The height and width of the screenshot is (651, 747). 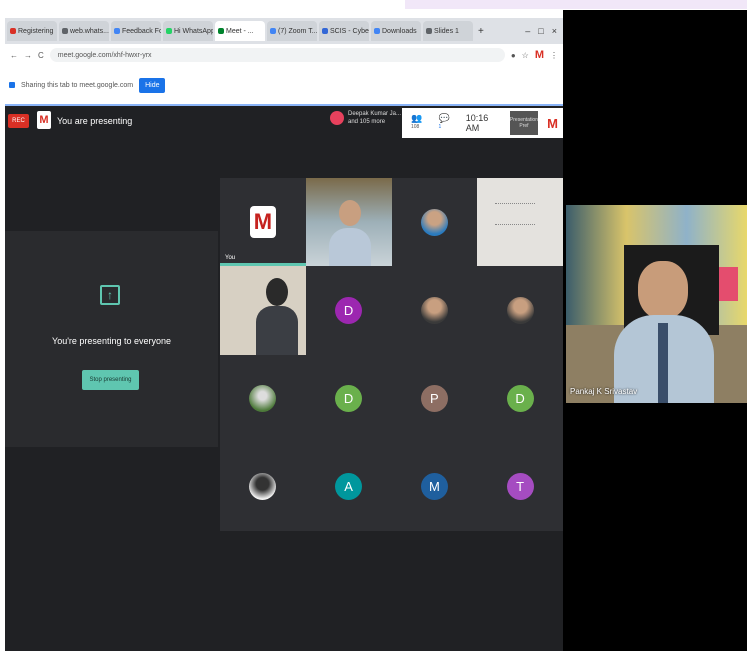 What do you see at coordinates (515, 214) in the screenshot?
I see `whiteboard-writing` at bounding box center [515, 214].